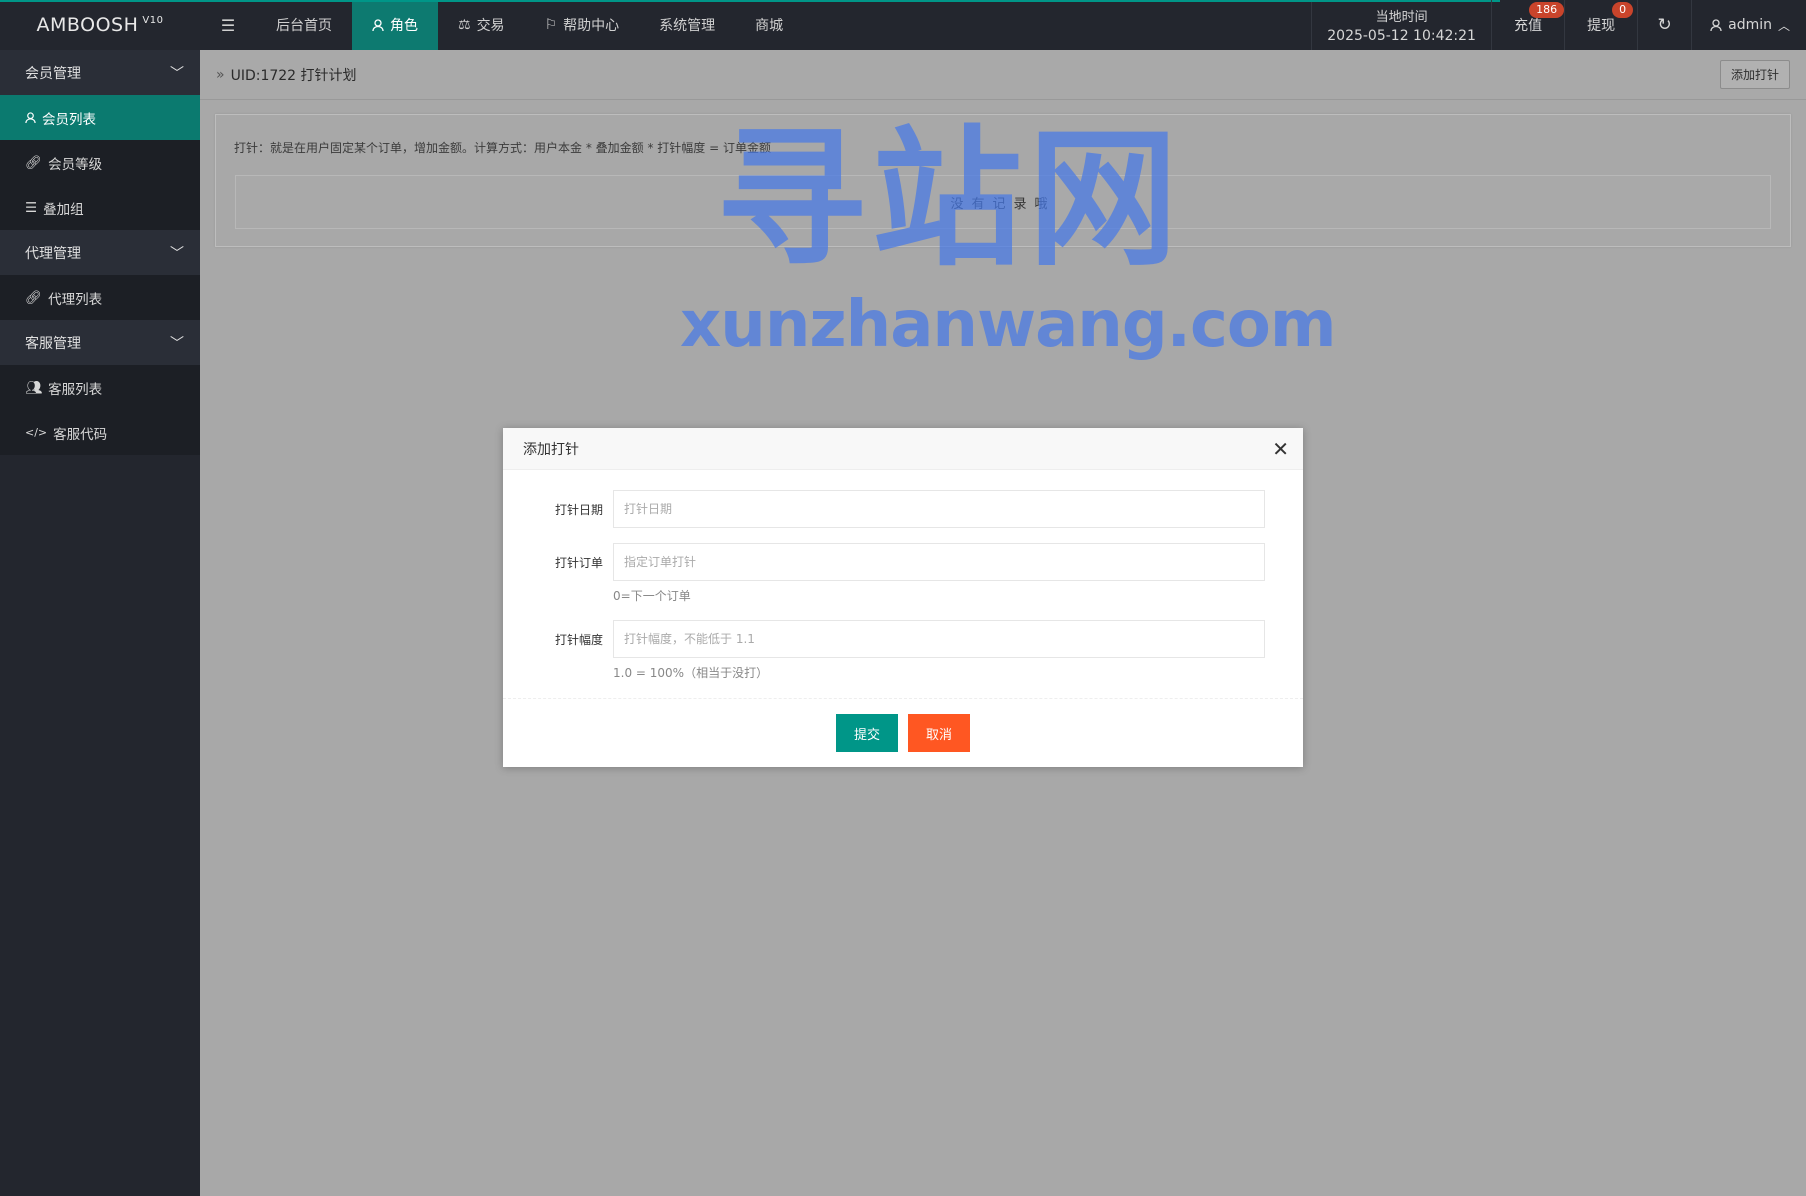 This screenshot has width=1806, height=1196. Describe the element at coordinates (691, 673) in the screenshot. I see `form-help: 1.0 = 100%（相当于没打）` at that location.